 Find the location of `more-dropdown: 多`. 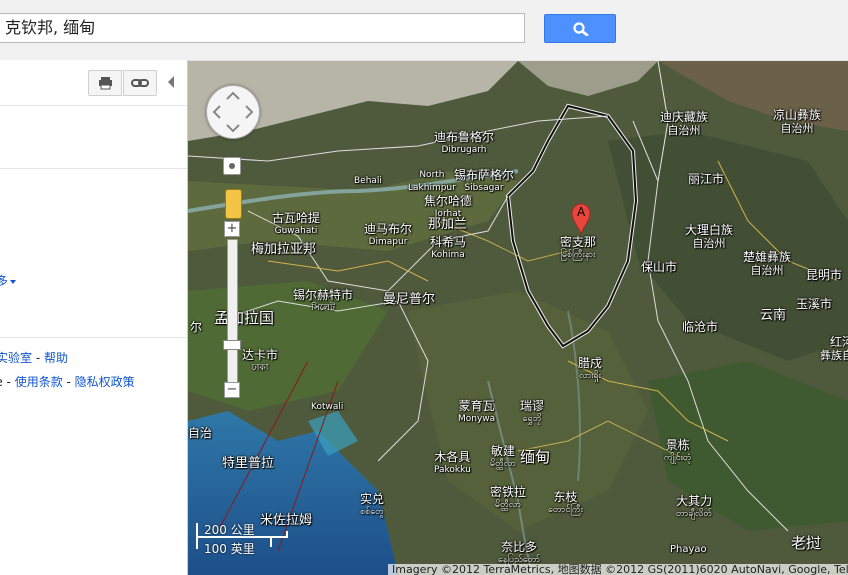

more-dropdown: 多 is located at coordinates (8, 280).